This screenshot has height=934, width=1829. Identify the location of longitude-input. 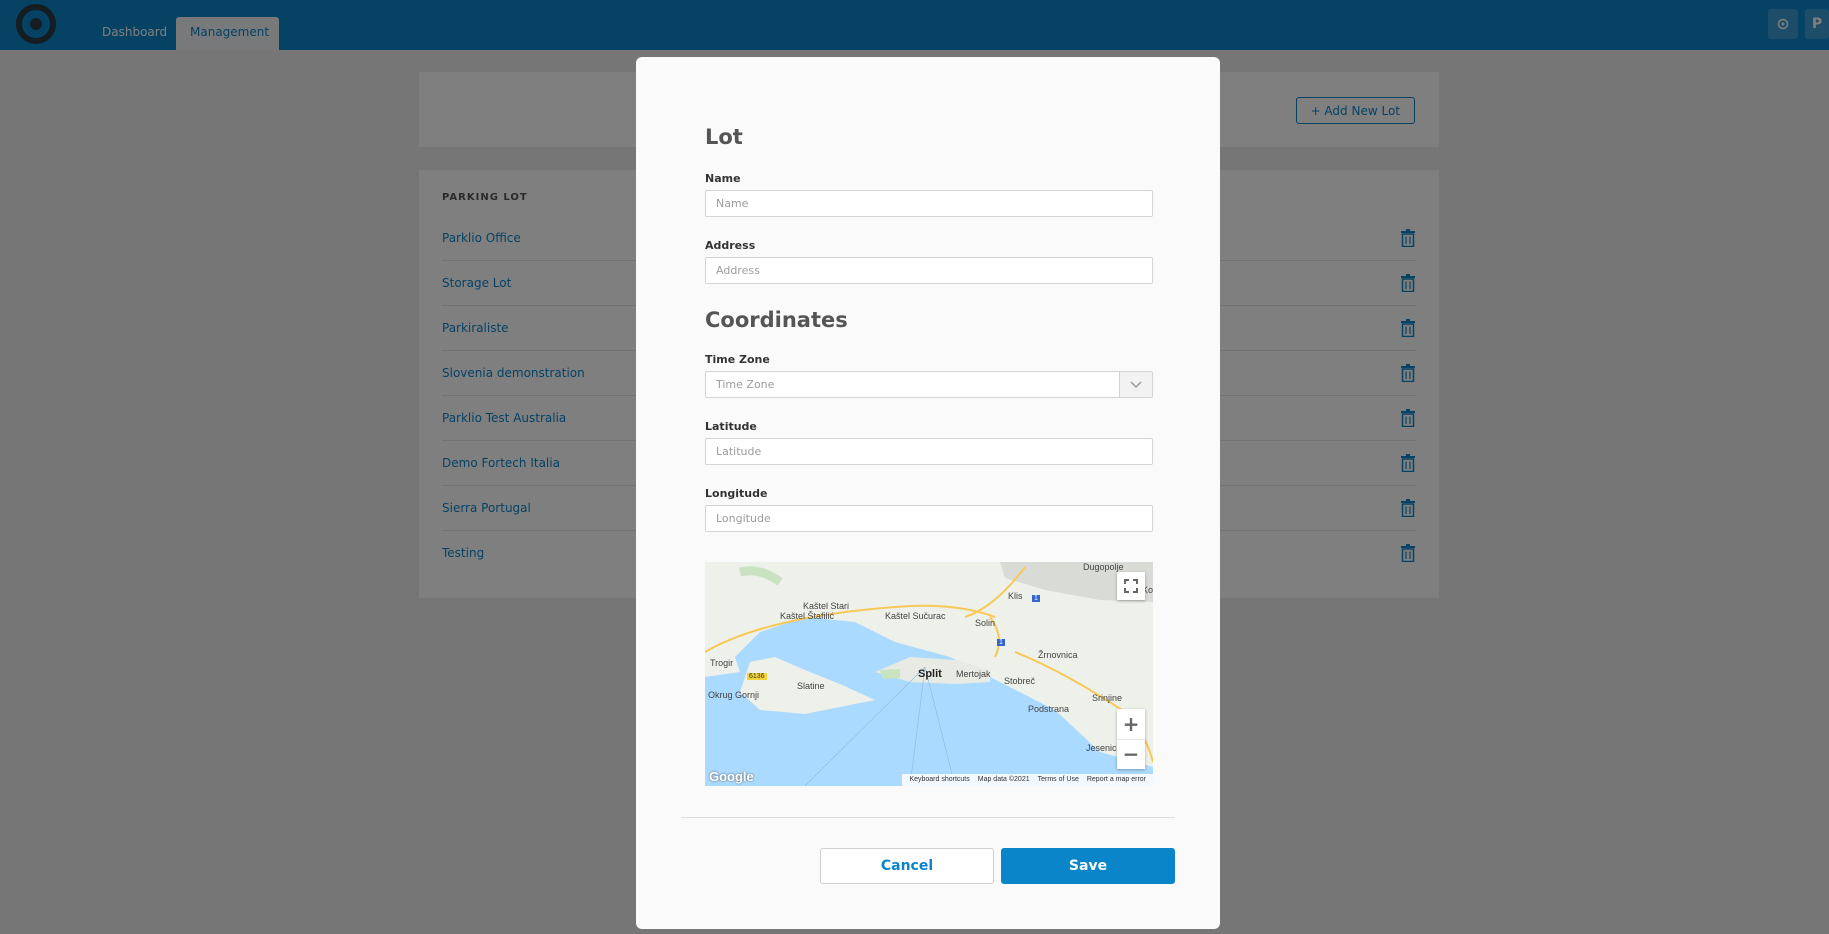
(929, 518).